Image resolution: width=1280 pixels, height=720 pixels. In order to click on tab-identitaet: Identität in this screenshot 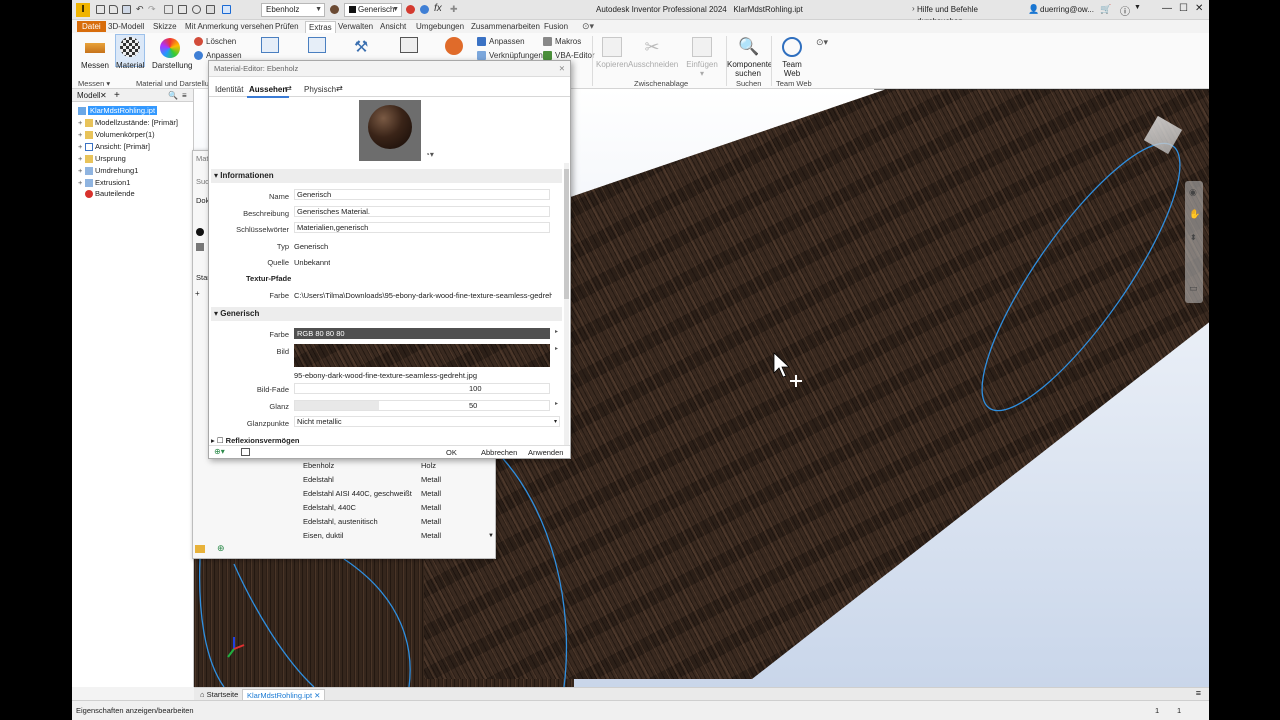, I will do `click(229, 90)`.